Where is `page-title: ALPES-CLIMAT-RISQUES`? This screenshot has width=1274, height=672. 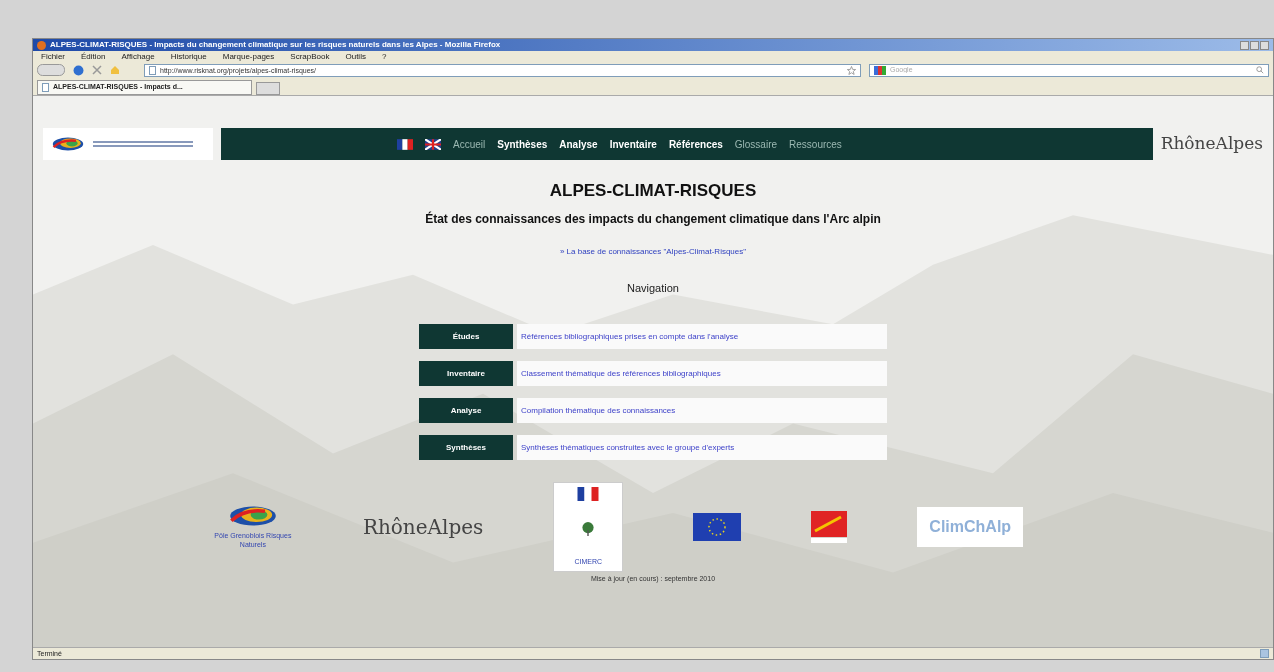 page-title: ALPES-CLIMAT-RISQUES is located at coordinates (653, 191).